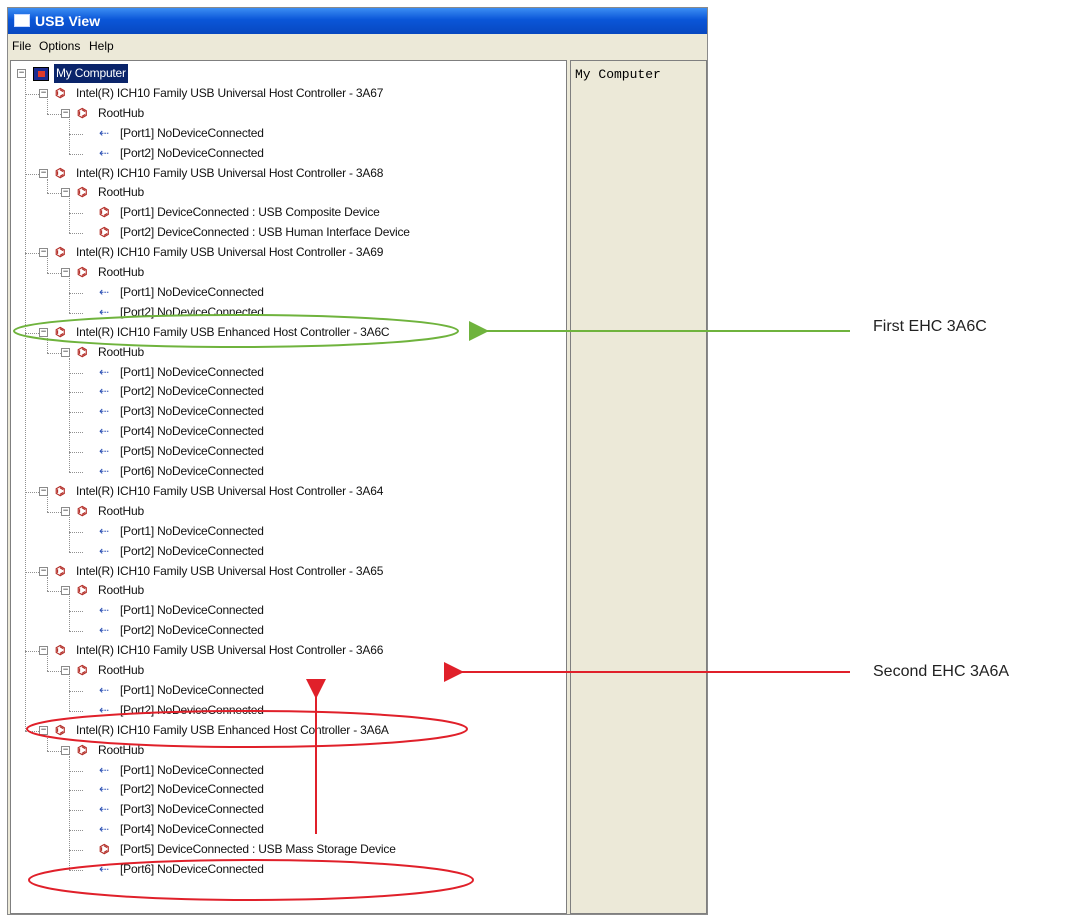 Image resolution: width=1071 pixels, height=916 pixels. I want to click on tree-node-label: [Port6] NoDeviceConnected, so click(192, 471).